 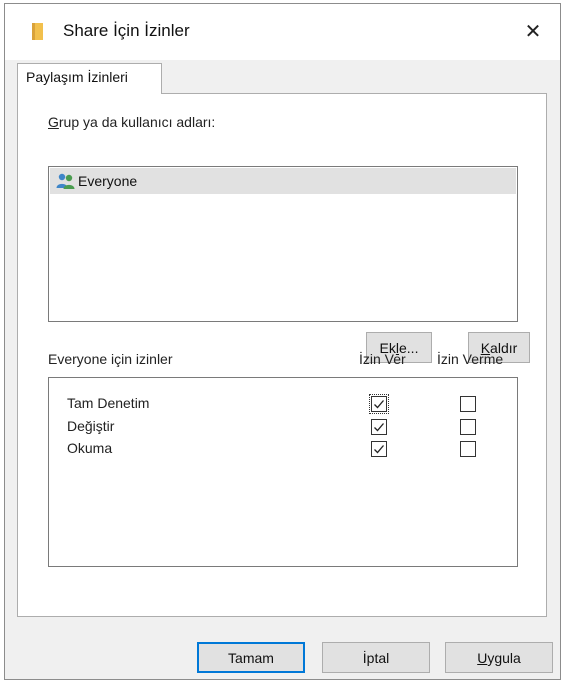 I want to click on permission-label: Okuma, so click(x=90, y=448).